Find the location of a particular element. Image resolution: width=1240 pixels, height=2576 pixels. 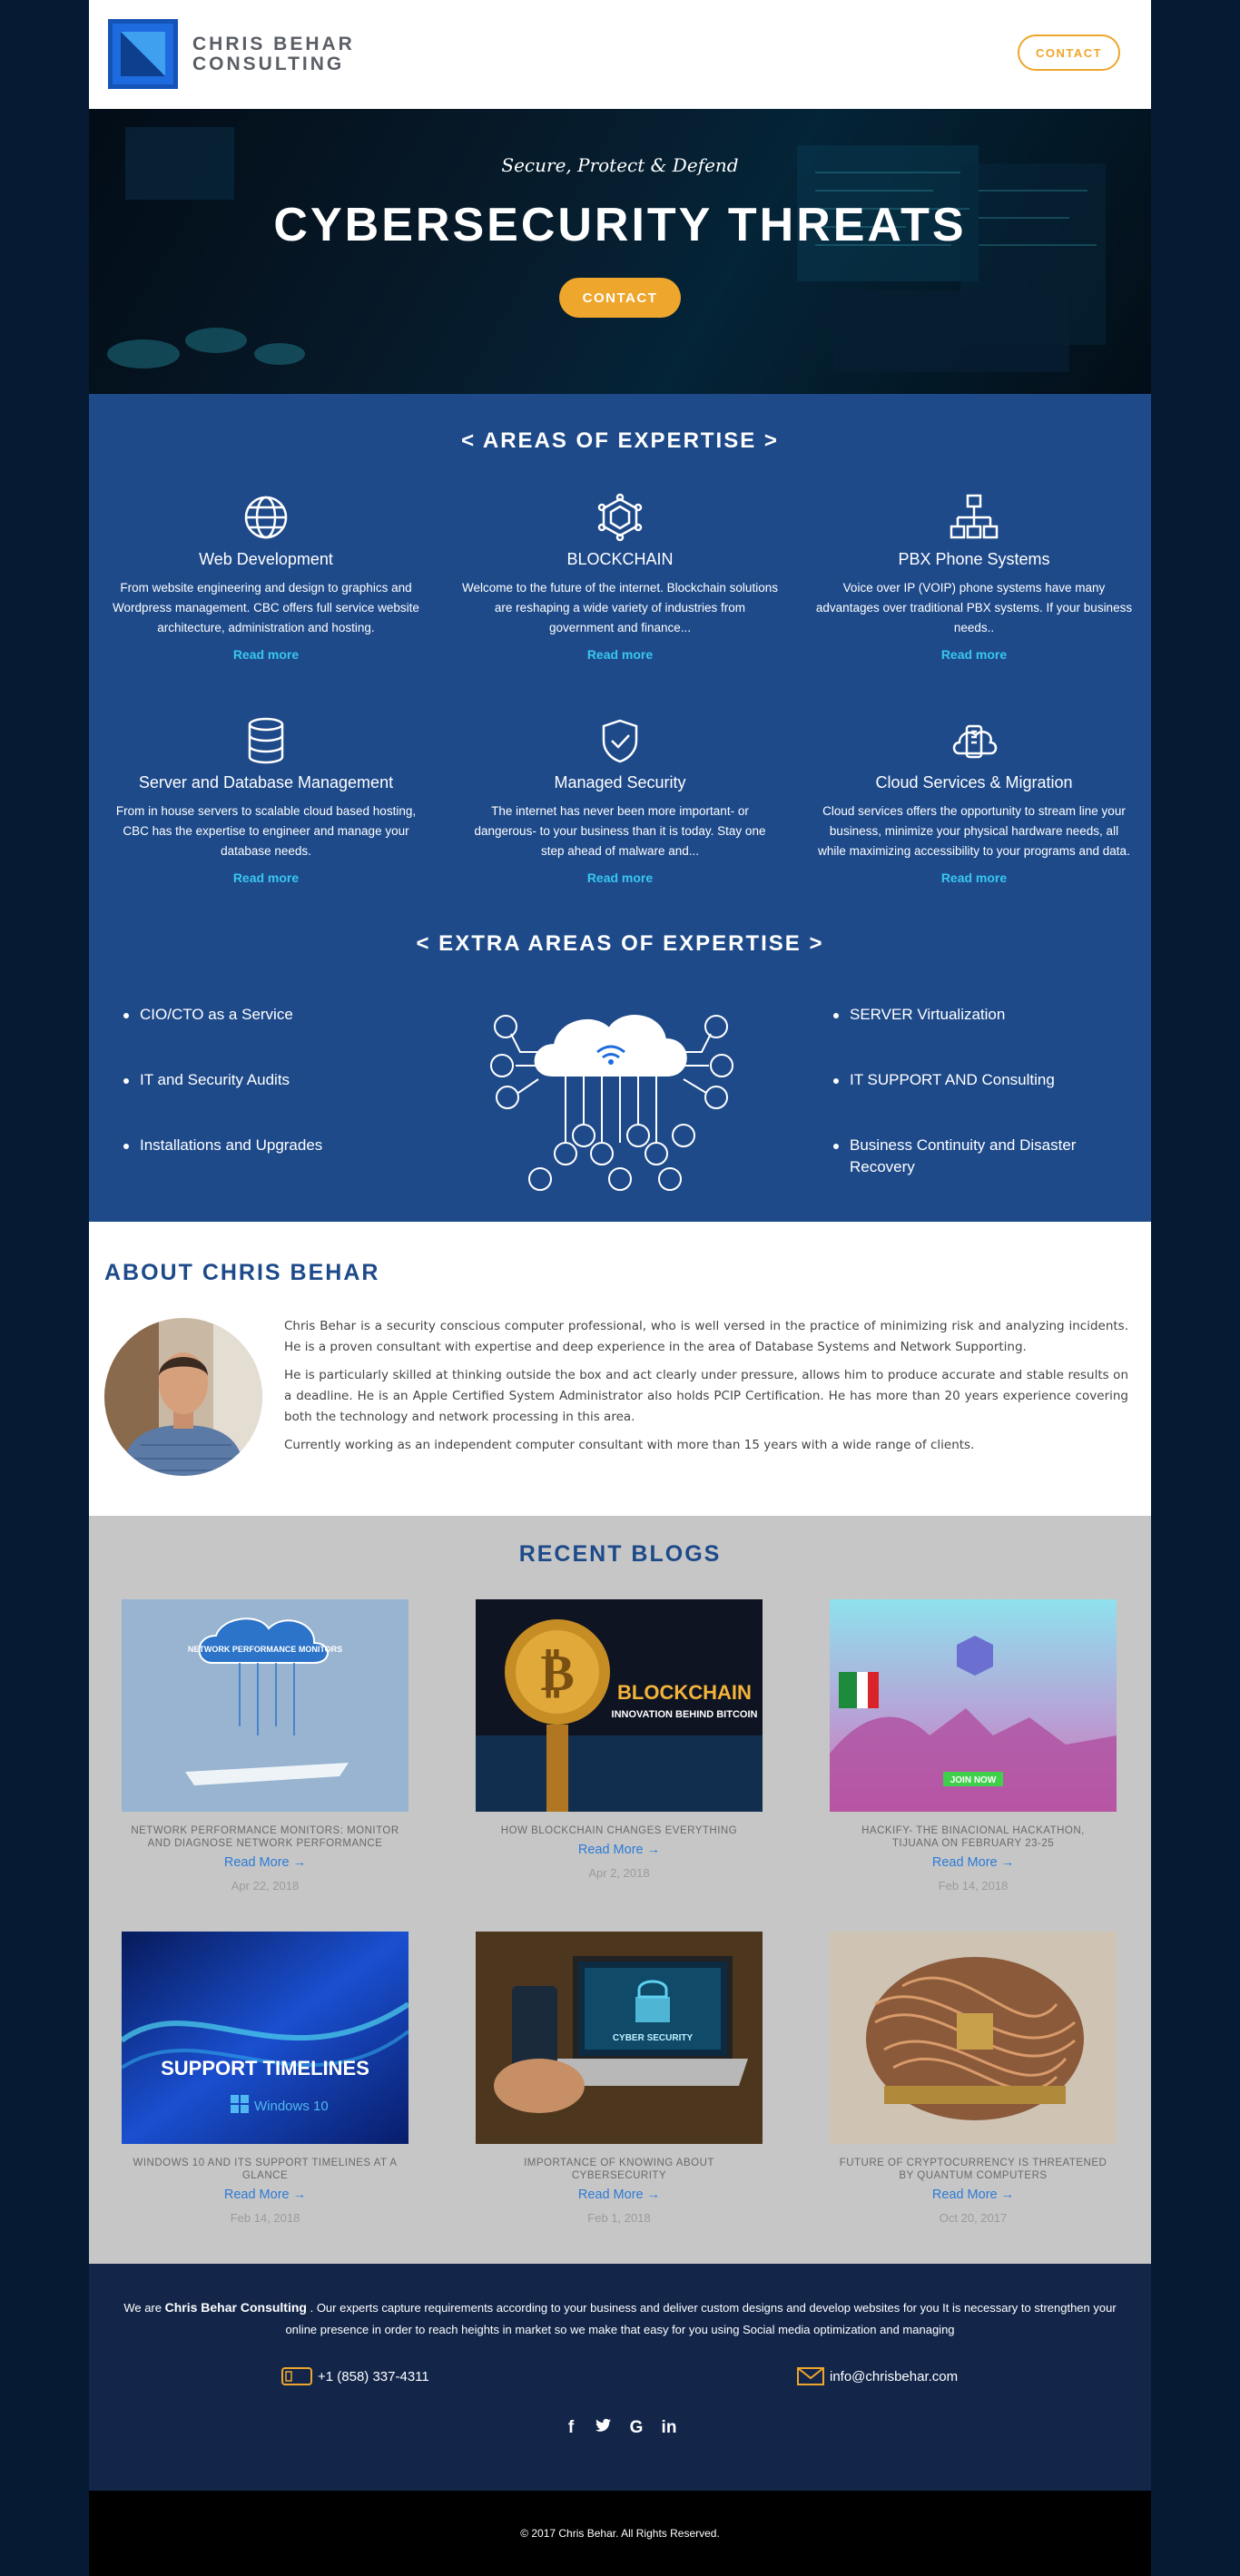

blog-thumbnail: CYBER SECURITY is located at coordinates (619, 2038).